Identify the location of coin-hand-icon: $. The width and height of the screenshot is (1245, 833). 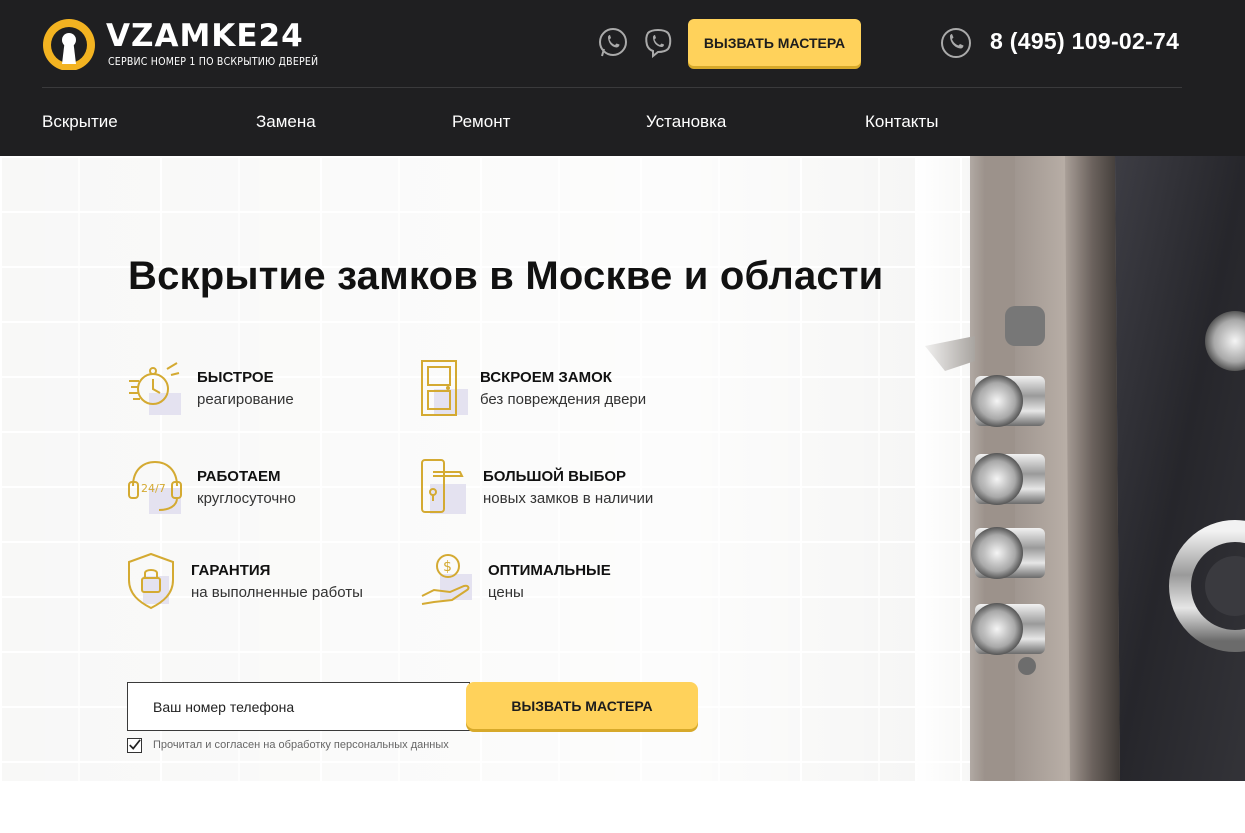
(446, 579).